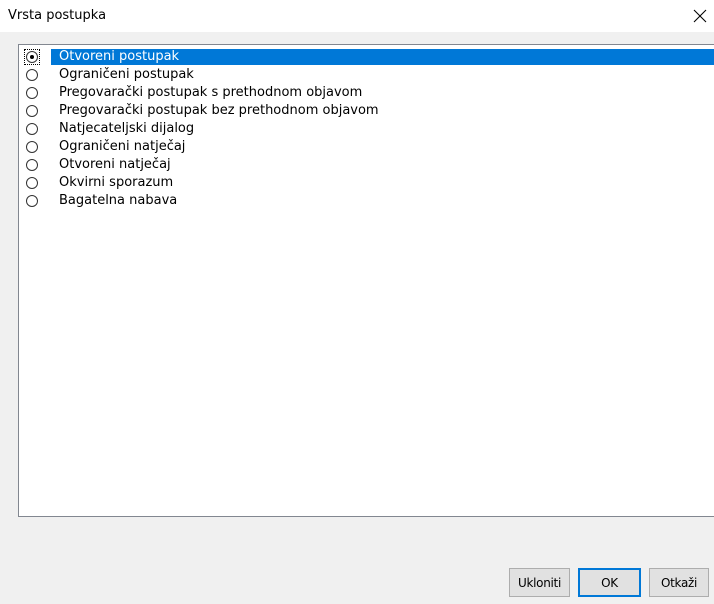 The image size is (714, 604). What do you see at coordinates (367, 183) in the screenshot?
I see `list-item: Okvirni sporazum` at bounding box center [367, 183].